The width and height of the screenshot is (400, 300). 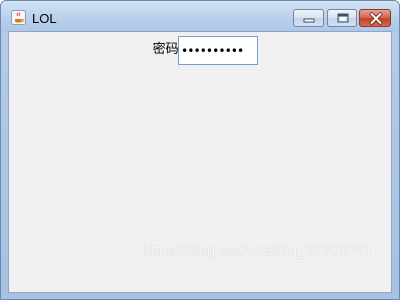 What do you see at coordinates (18, 17) in the screenshot?
I see `java-cup-icon` at bounding box center [18, 17].